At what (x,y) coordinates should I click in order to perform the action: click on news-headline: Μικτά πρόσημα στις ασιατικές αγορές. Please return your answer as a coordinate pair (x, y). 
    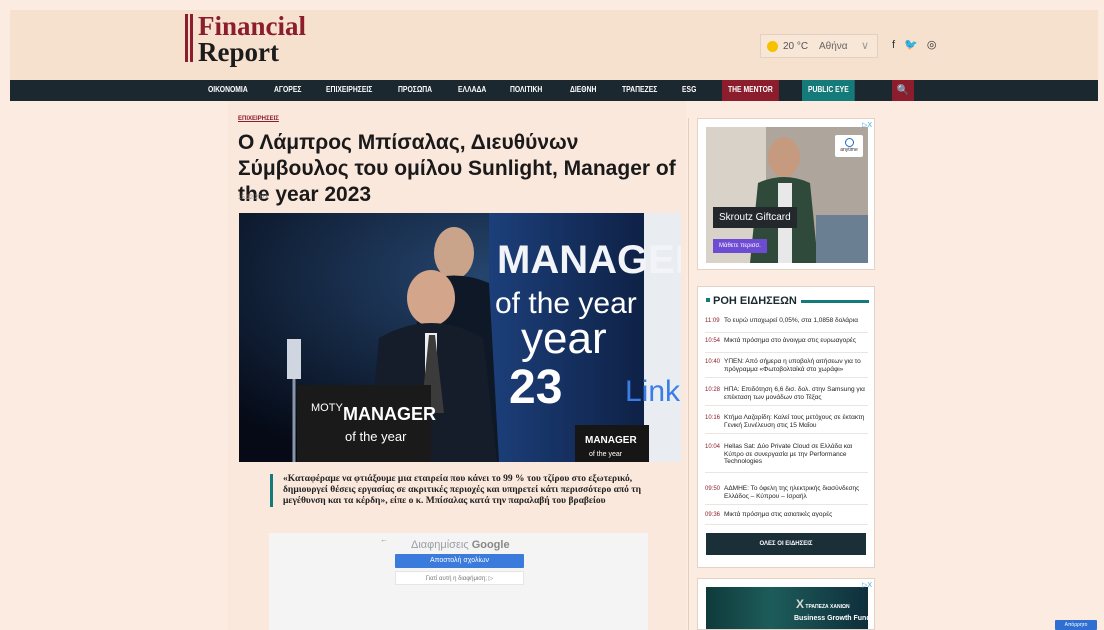
    Looking at the image, I should click on (778, 514).